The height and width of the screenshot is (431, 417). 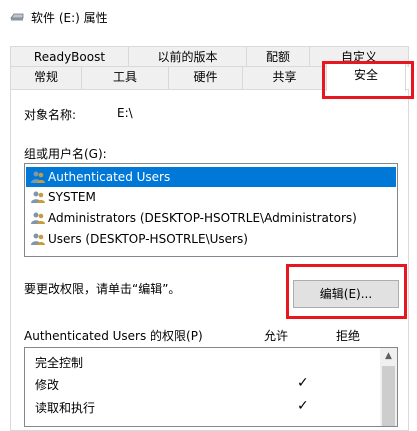 I want to click on list-item: Users (DESKTOP-HSOTRLE\Users), so click(x=211, y=239).